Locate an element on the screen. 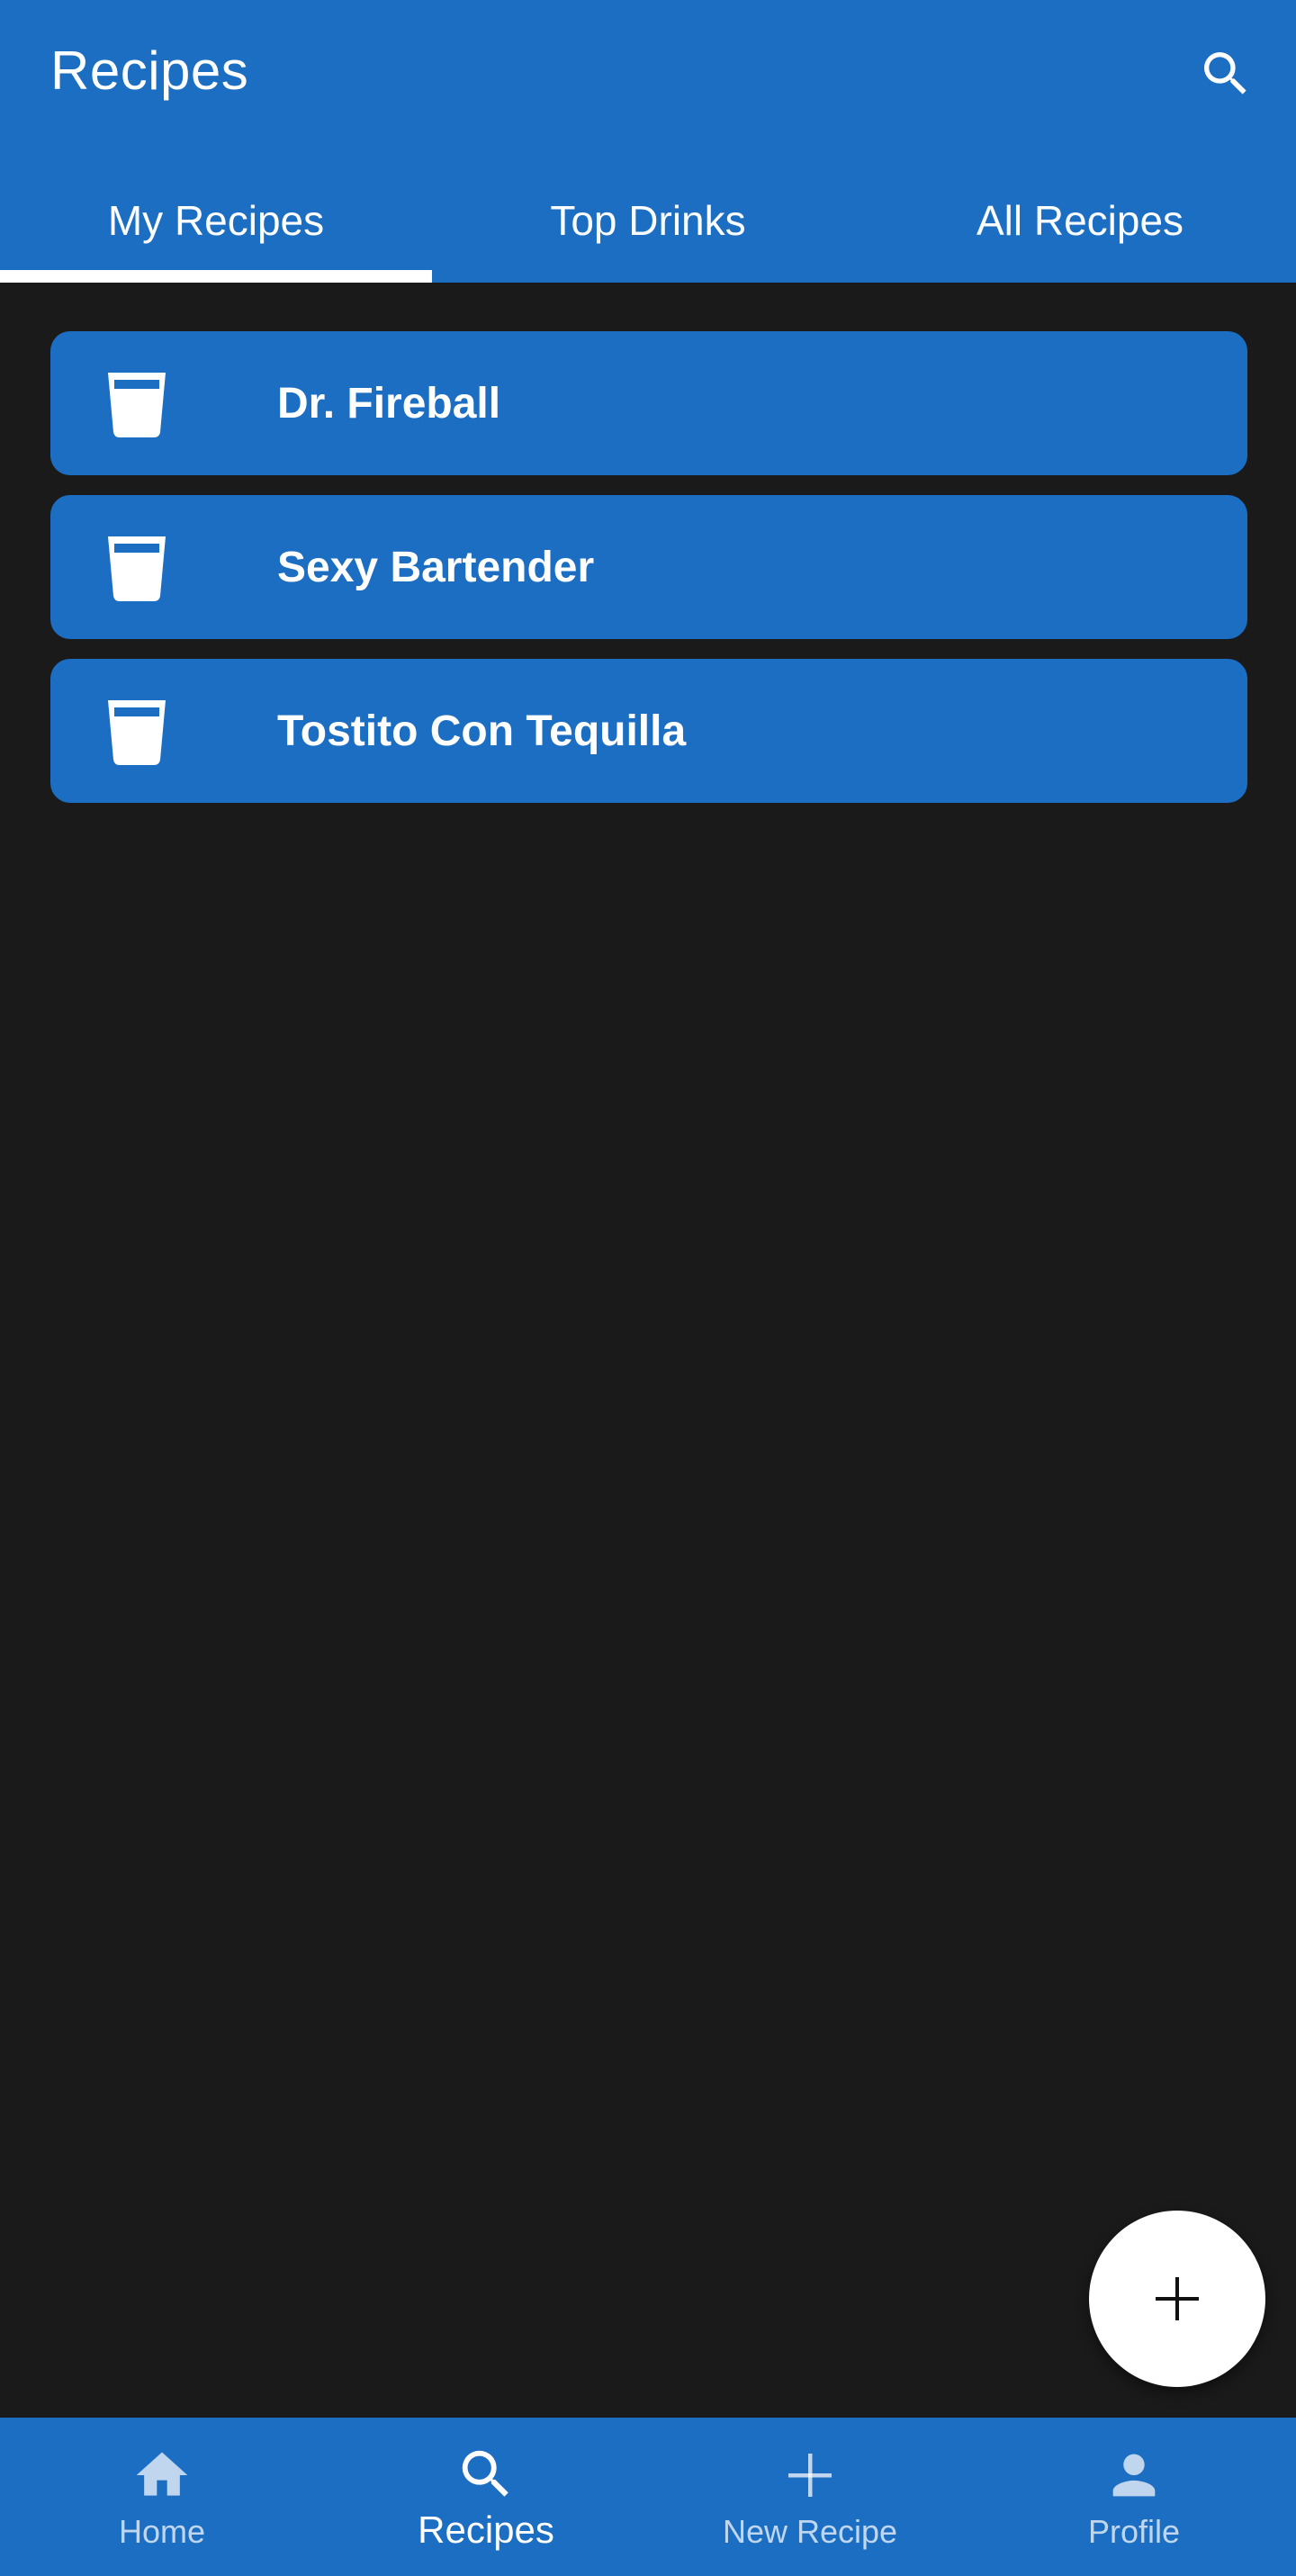  search-button is located at coordinates (1226, 74).